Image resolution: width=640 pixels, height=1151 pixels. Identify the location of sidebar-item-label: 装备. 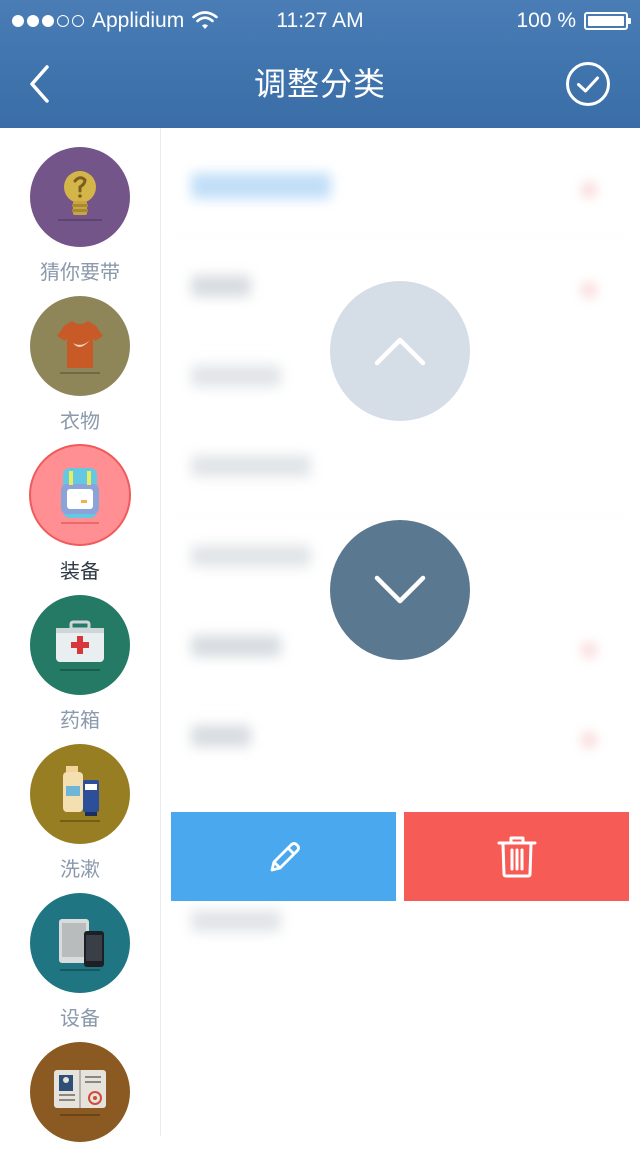
(80, 572).